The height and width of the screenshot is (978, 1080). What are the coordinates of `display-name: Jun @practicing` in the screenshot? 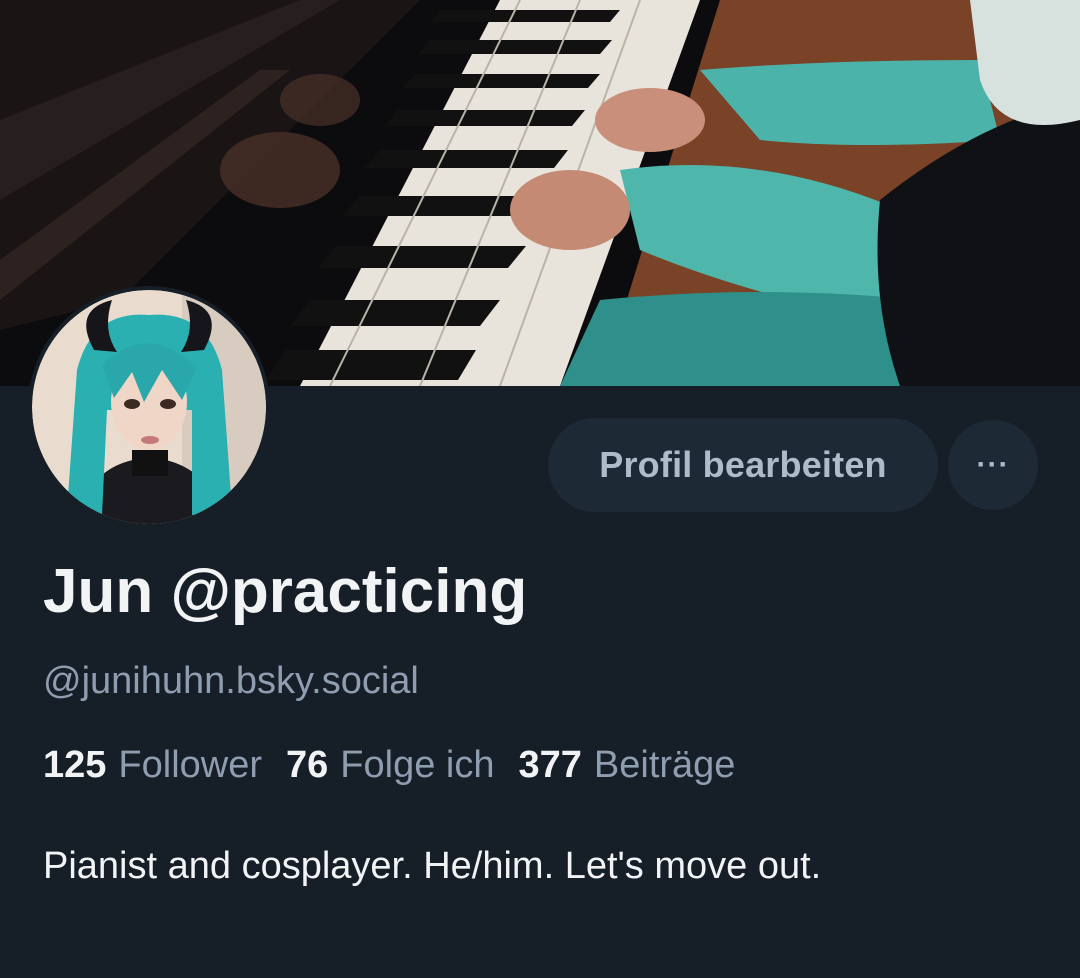 It's located at (285, 591).